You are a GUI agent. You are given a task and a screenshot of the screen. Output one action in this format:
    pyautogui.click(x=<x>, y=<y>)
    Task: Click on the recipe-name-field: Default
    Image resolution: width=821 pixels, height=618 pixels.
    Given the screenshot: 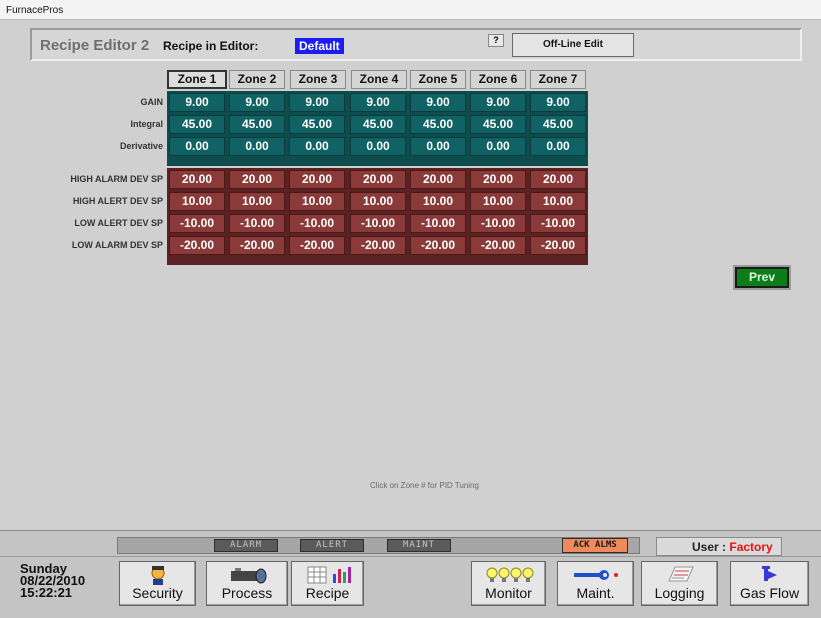 What is the action you would take?
    pyautogui.click(x=319, y=46)
    